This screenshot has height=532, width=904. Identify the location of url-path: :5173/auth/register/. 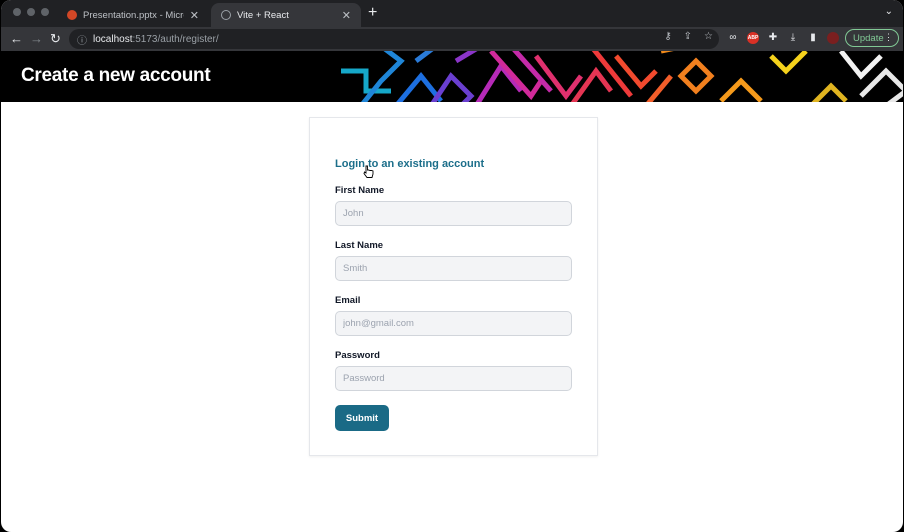
(175, 39).